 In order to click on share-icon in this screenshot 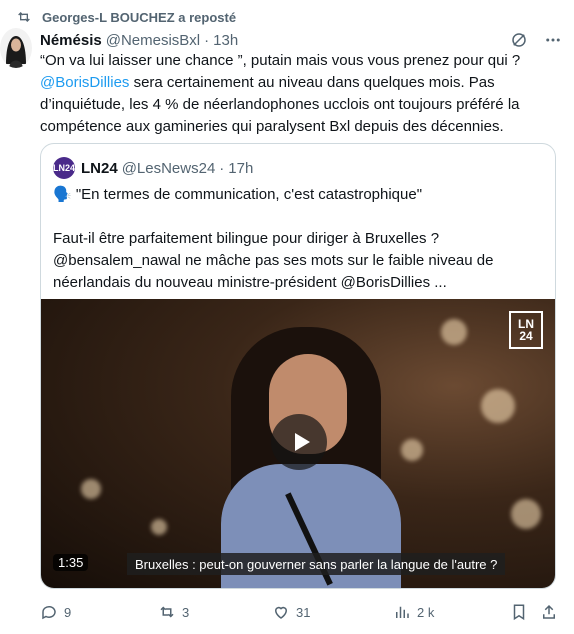, I will do `click(549, 611)`.